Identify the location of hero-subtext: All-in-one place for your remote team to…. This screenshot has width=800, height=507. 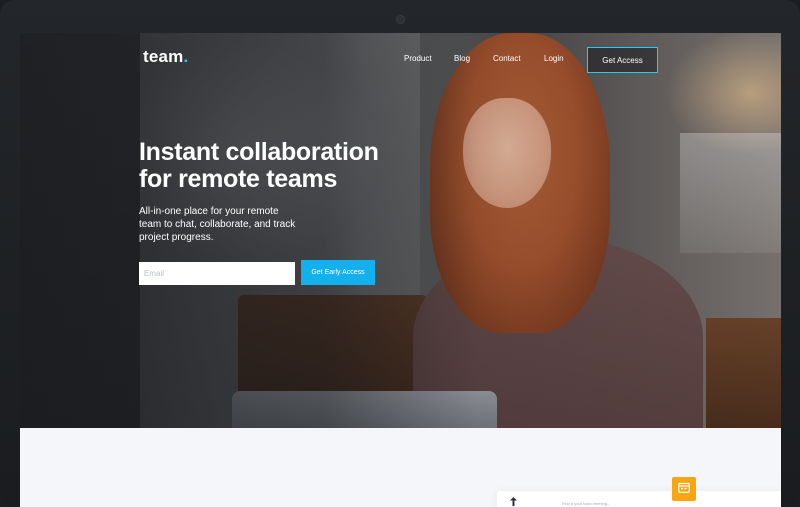
(224, 224).